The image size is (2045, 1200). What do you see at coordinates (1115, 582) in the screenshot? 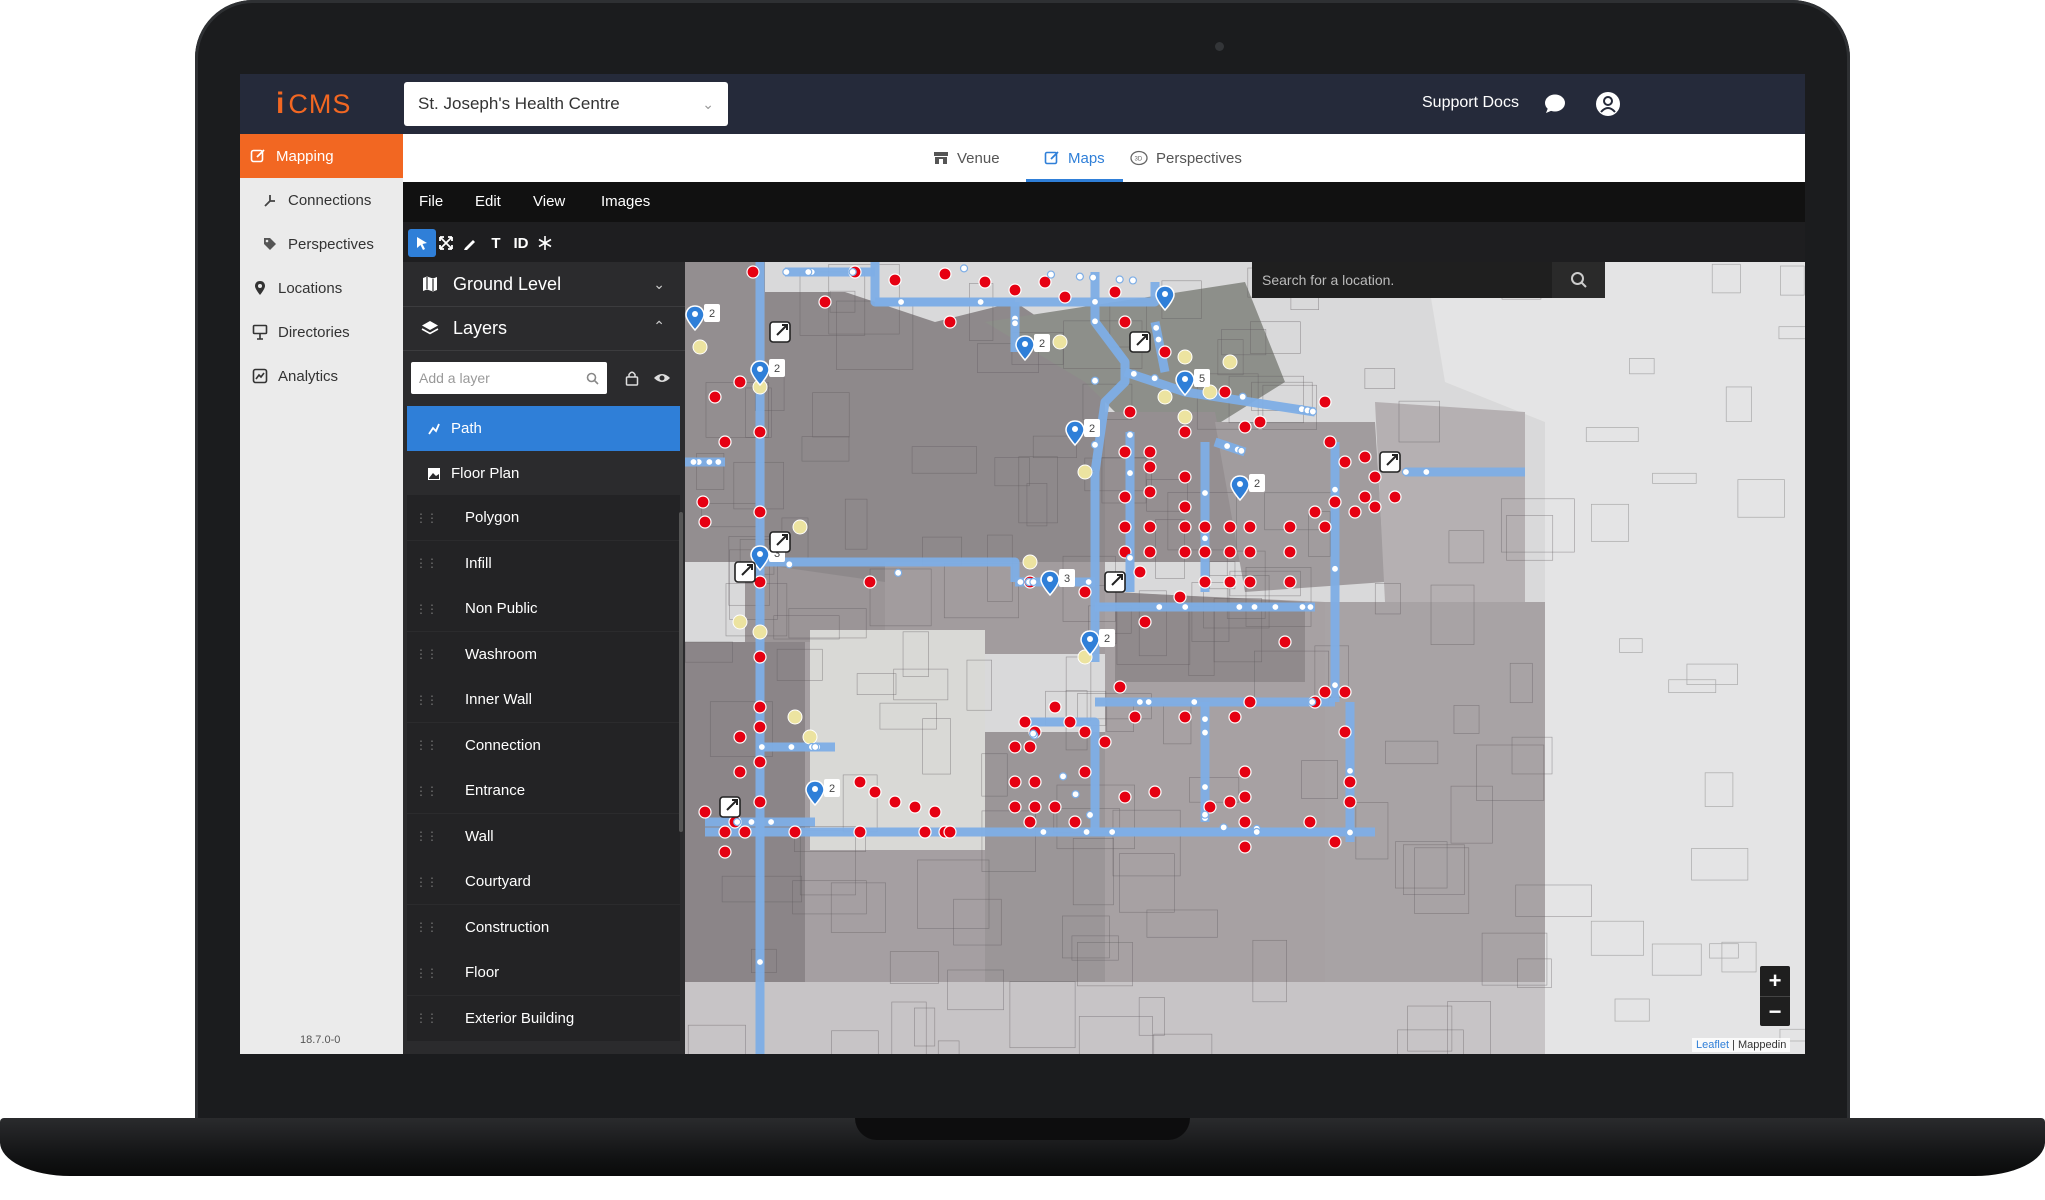
I see `external-link-icon` at bounding box center [1115, 582].